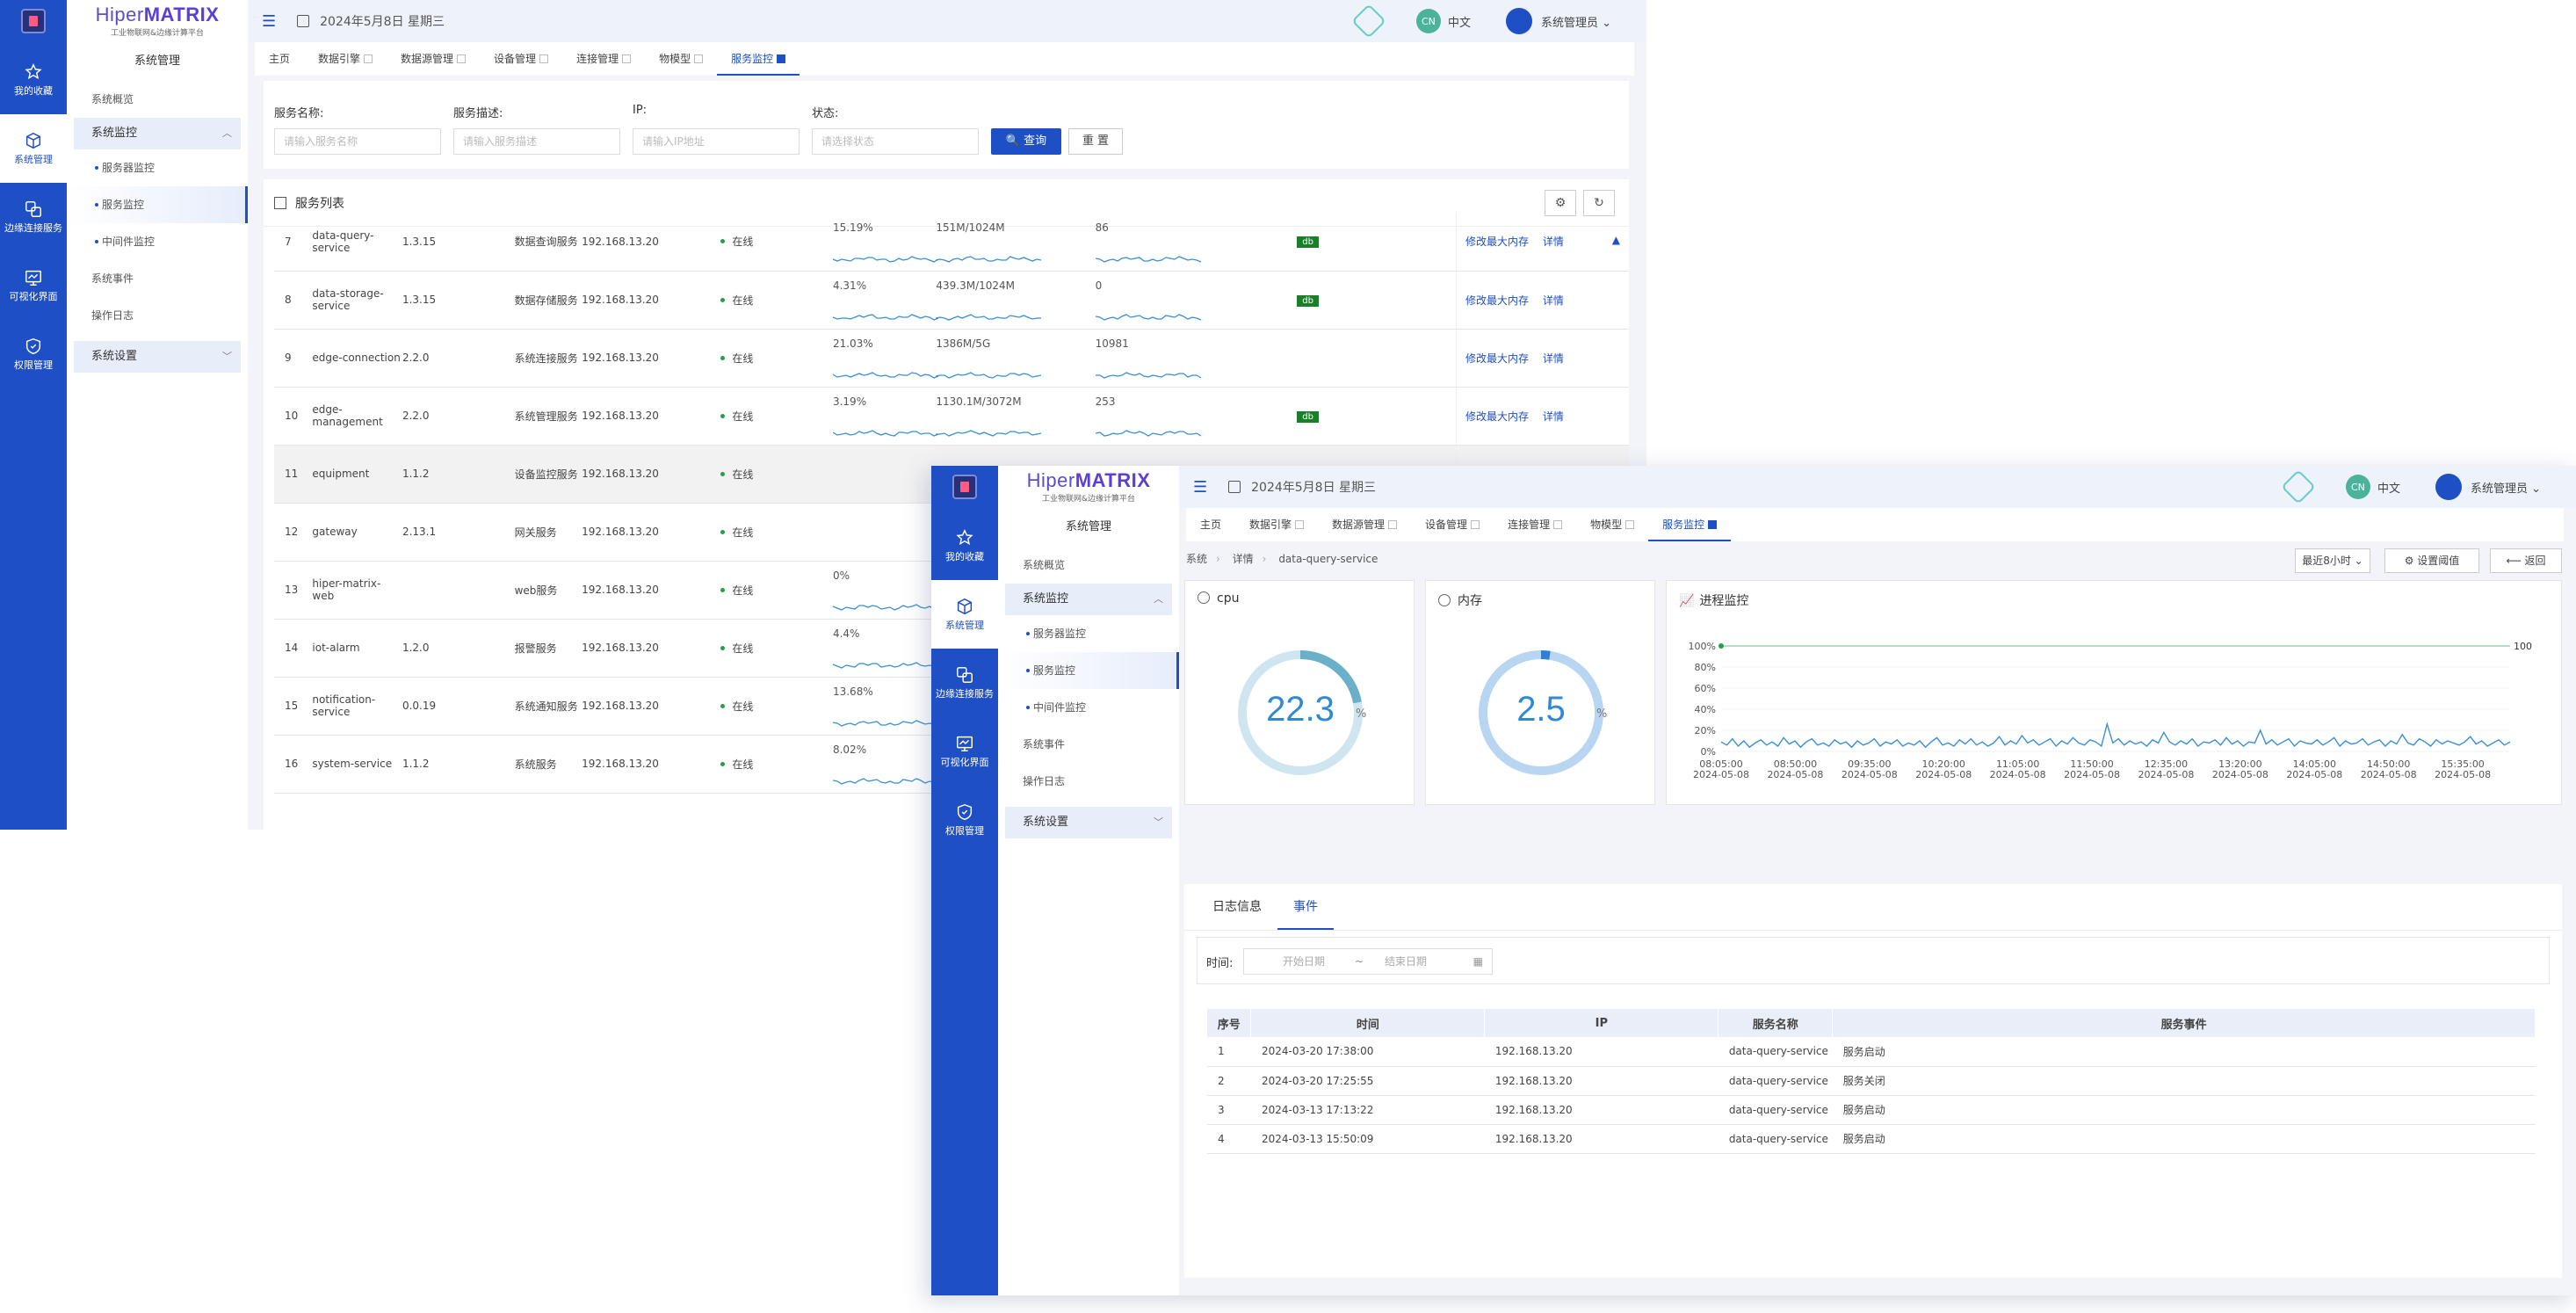 This screenshot has height=1313, width=2576. I want to click on service-desc-input: 请输入服务描述, so click(536, 141).